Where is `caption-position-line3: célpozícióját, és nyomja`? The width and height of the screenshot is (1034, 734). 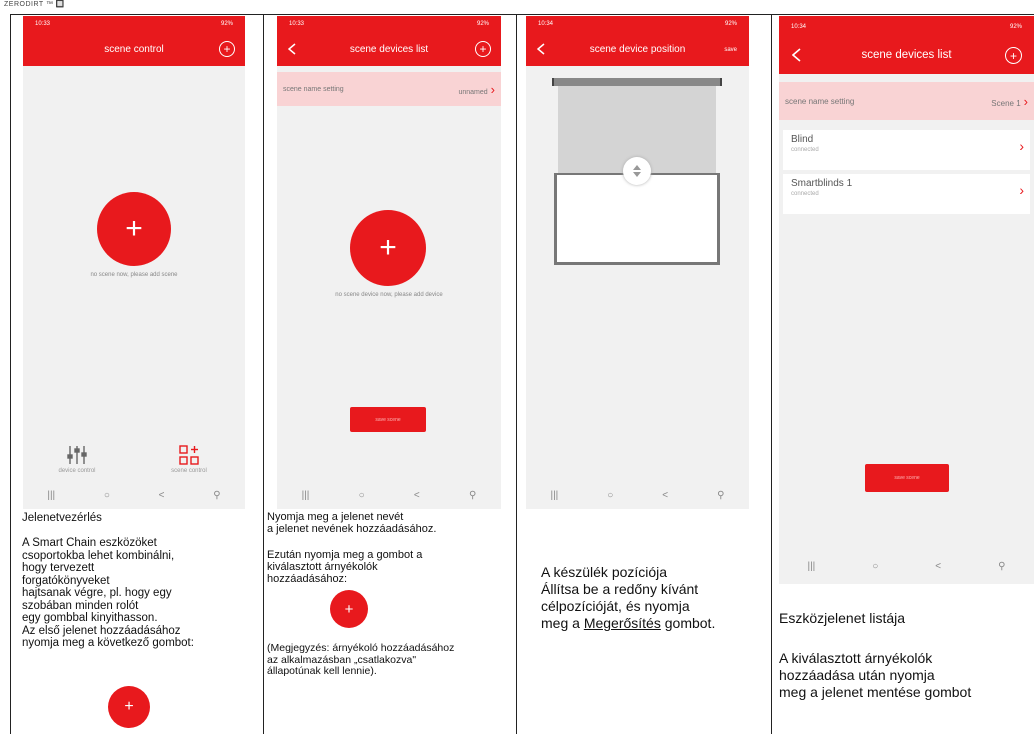 caption-position-line3: célpozícióját, és nyomja is located at coordinates (615, 606).